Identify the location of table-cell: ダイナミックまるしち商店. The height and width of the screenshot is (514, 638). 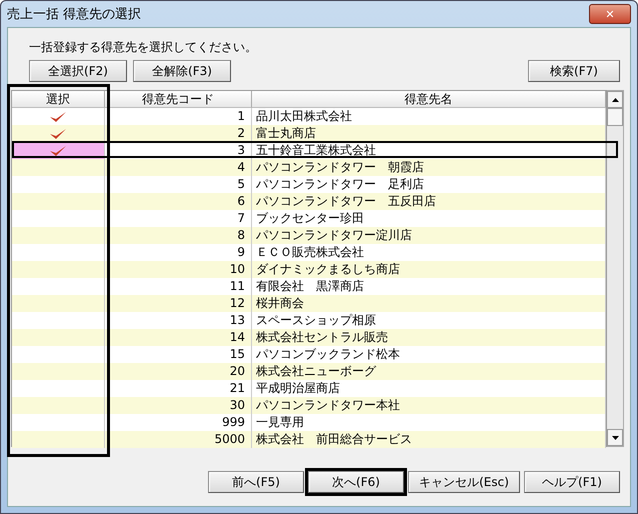
(429, 269).